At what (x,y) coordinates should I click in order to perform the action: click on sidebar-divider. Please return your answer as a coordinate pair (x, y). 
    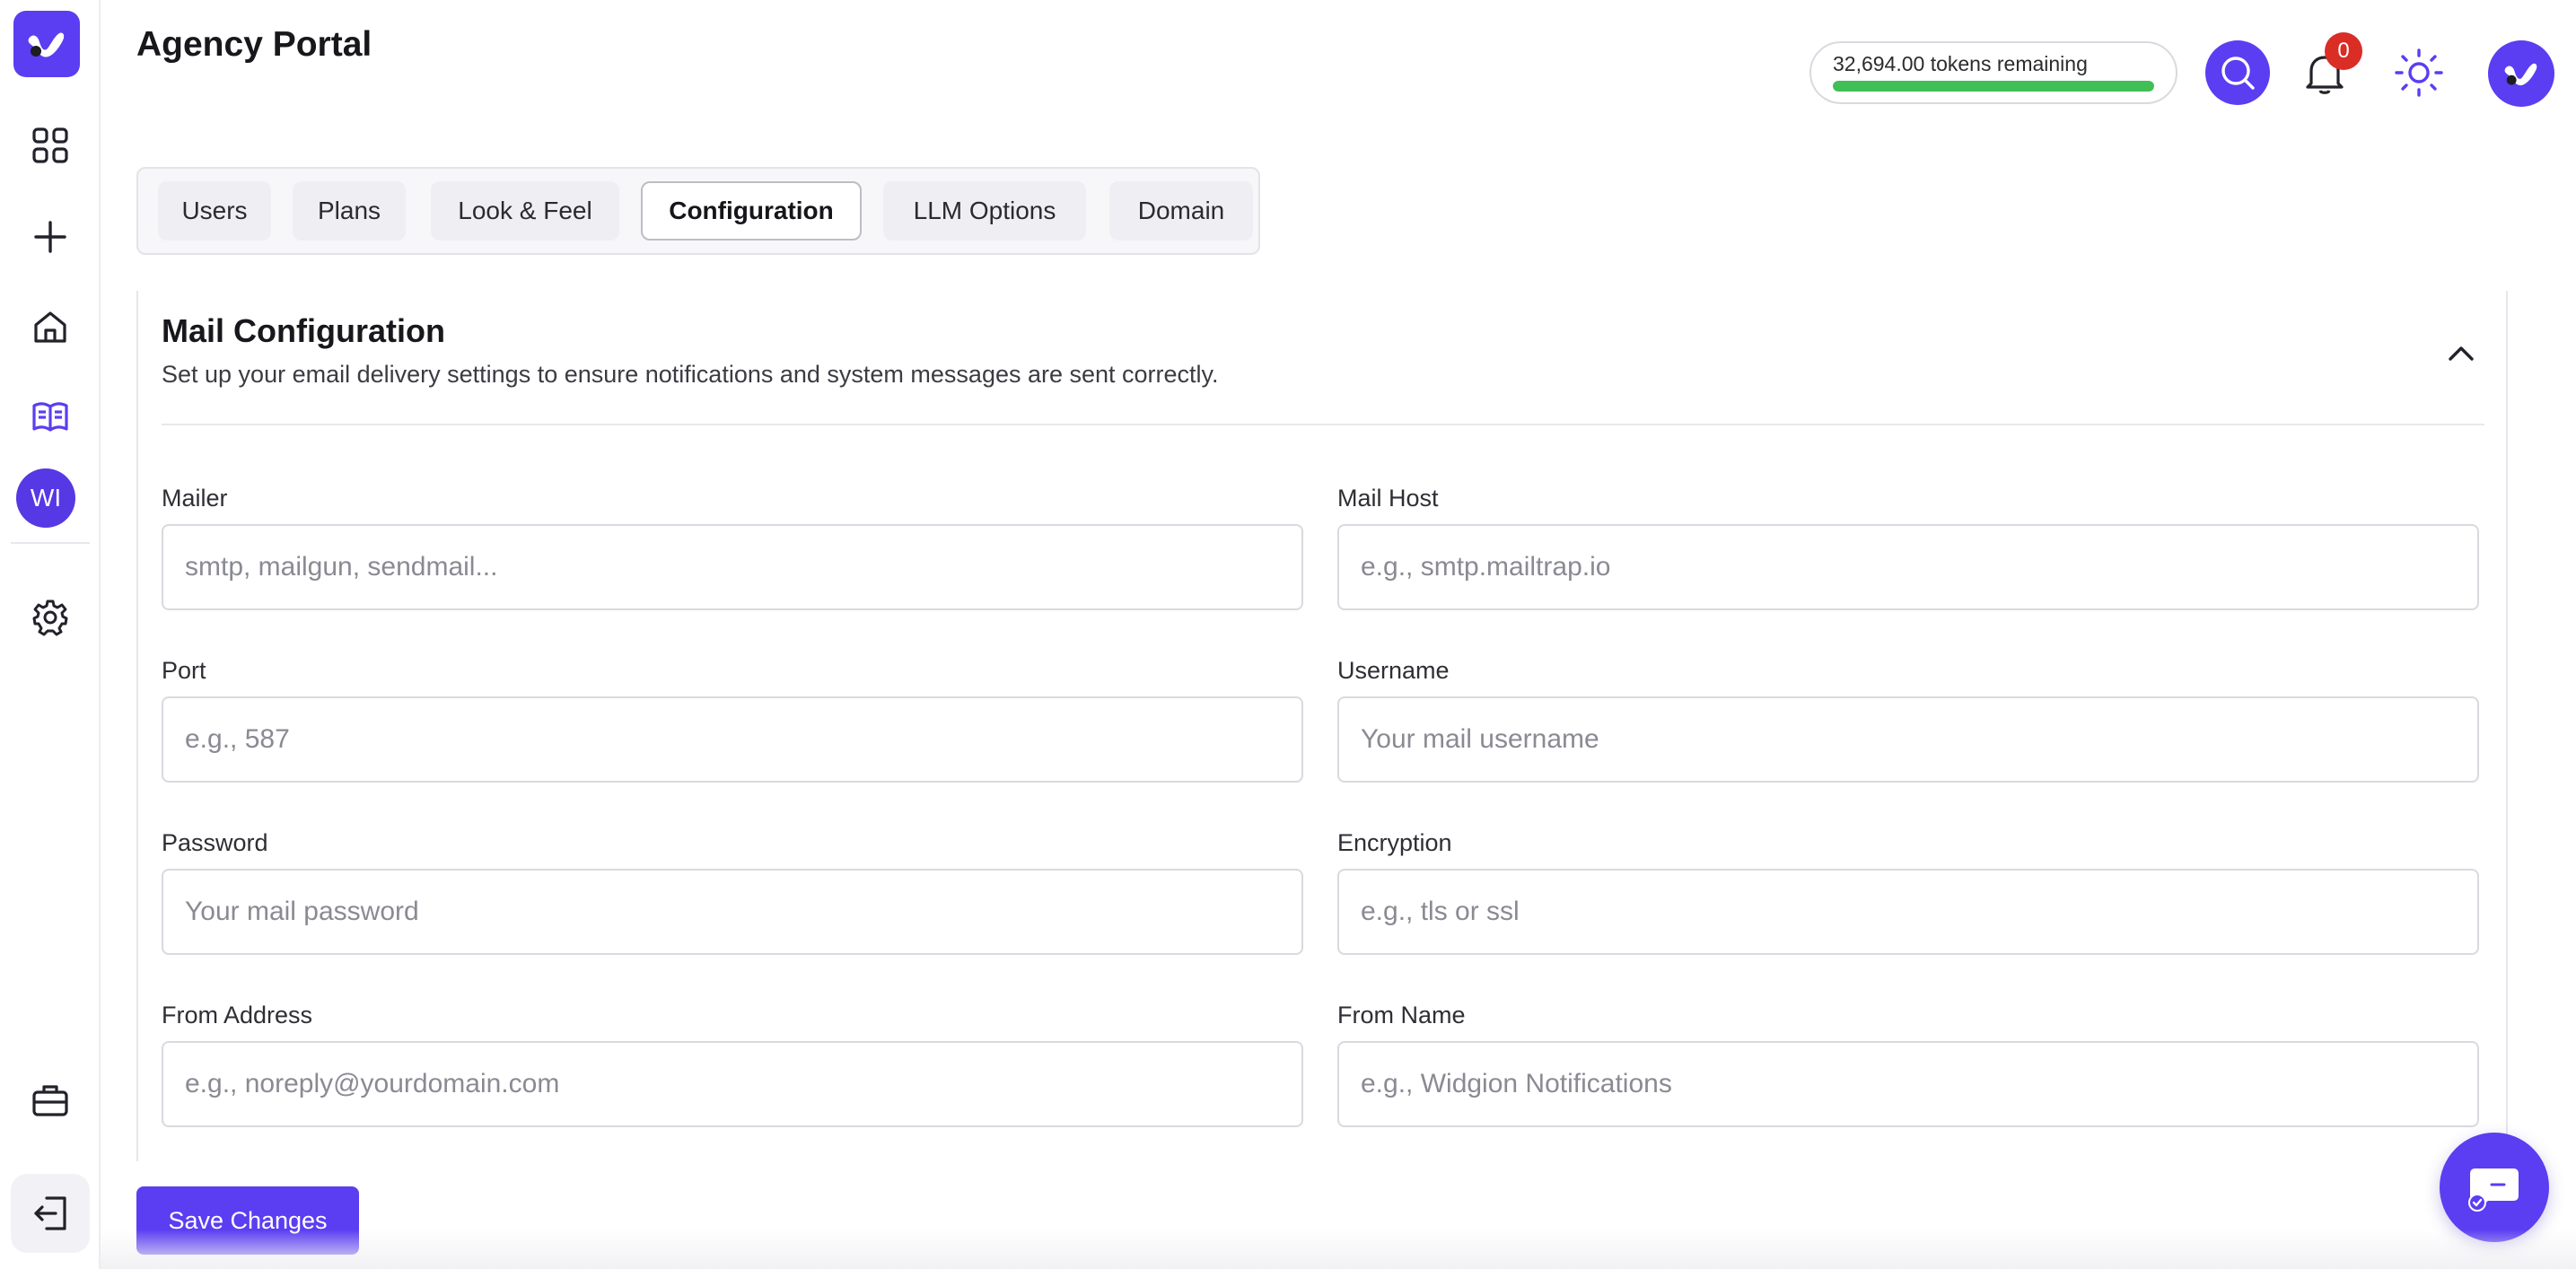
    Looking at the image, I should click on (50, 543).